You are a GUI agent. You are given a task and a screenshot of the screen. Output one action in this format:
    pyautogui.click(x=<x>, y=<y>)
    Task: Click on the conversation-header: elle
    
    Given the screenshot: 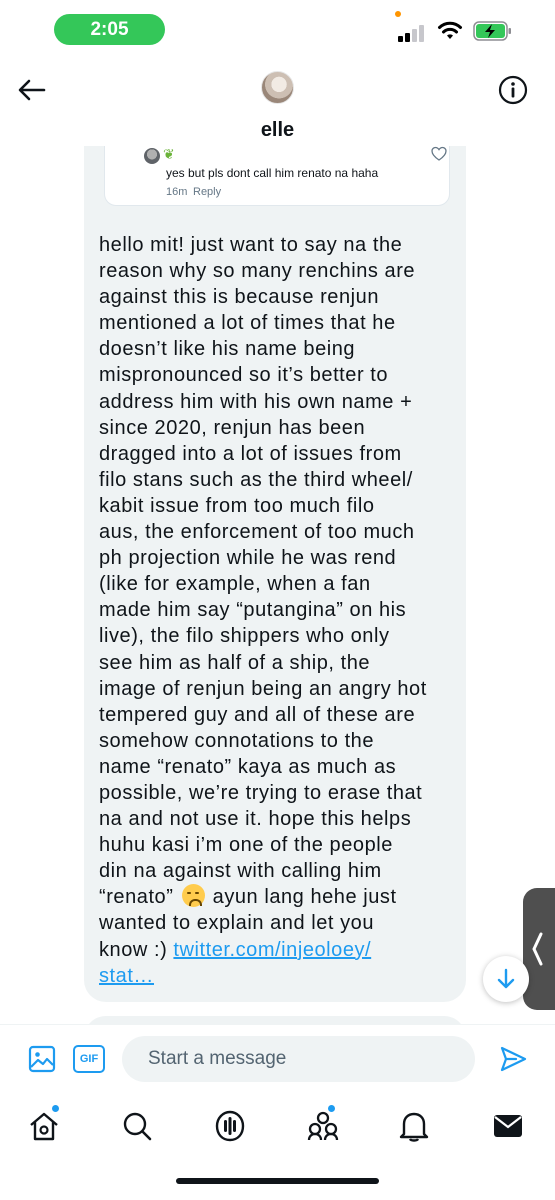 What is the action you would take?
    pyautogui.click(x=277, y=101)
    